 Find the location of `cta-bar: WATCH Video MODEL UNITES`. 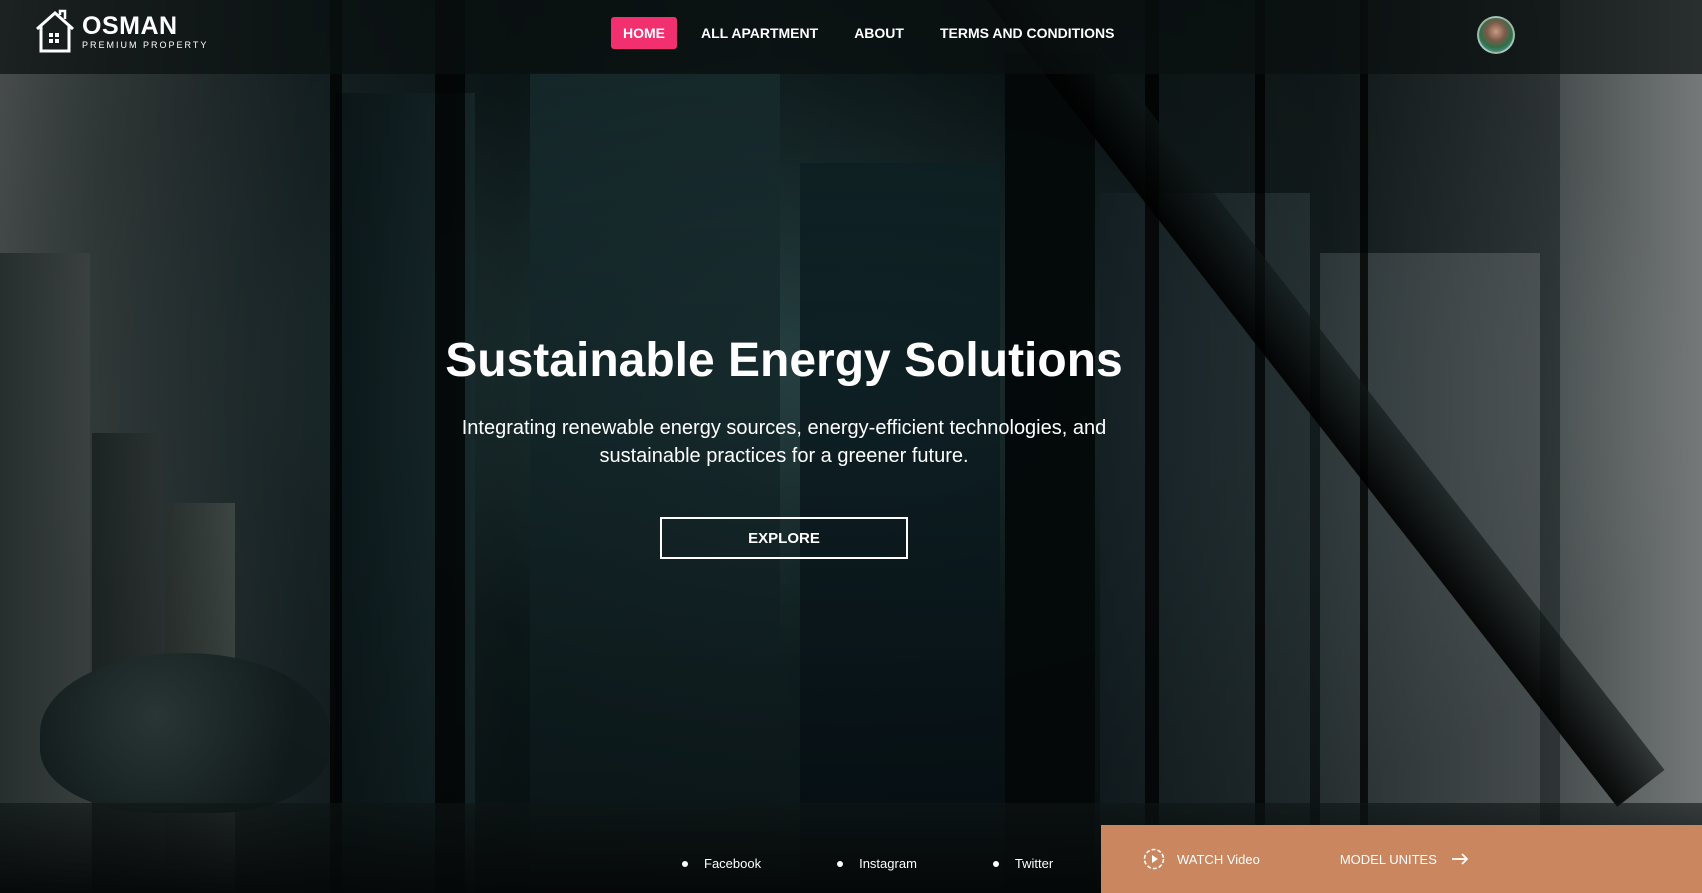

cta-bar: WATCH Video MODEL UNITES is located at coordinates (1401, 859).